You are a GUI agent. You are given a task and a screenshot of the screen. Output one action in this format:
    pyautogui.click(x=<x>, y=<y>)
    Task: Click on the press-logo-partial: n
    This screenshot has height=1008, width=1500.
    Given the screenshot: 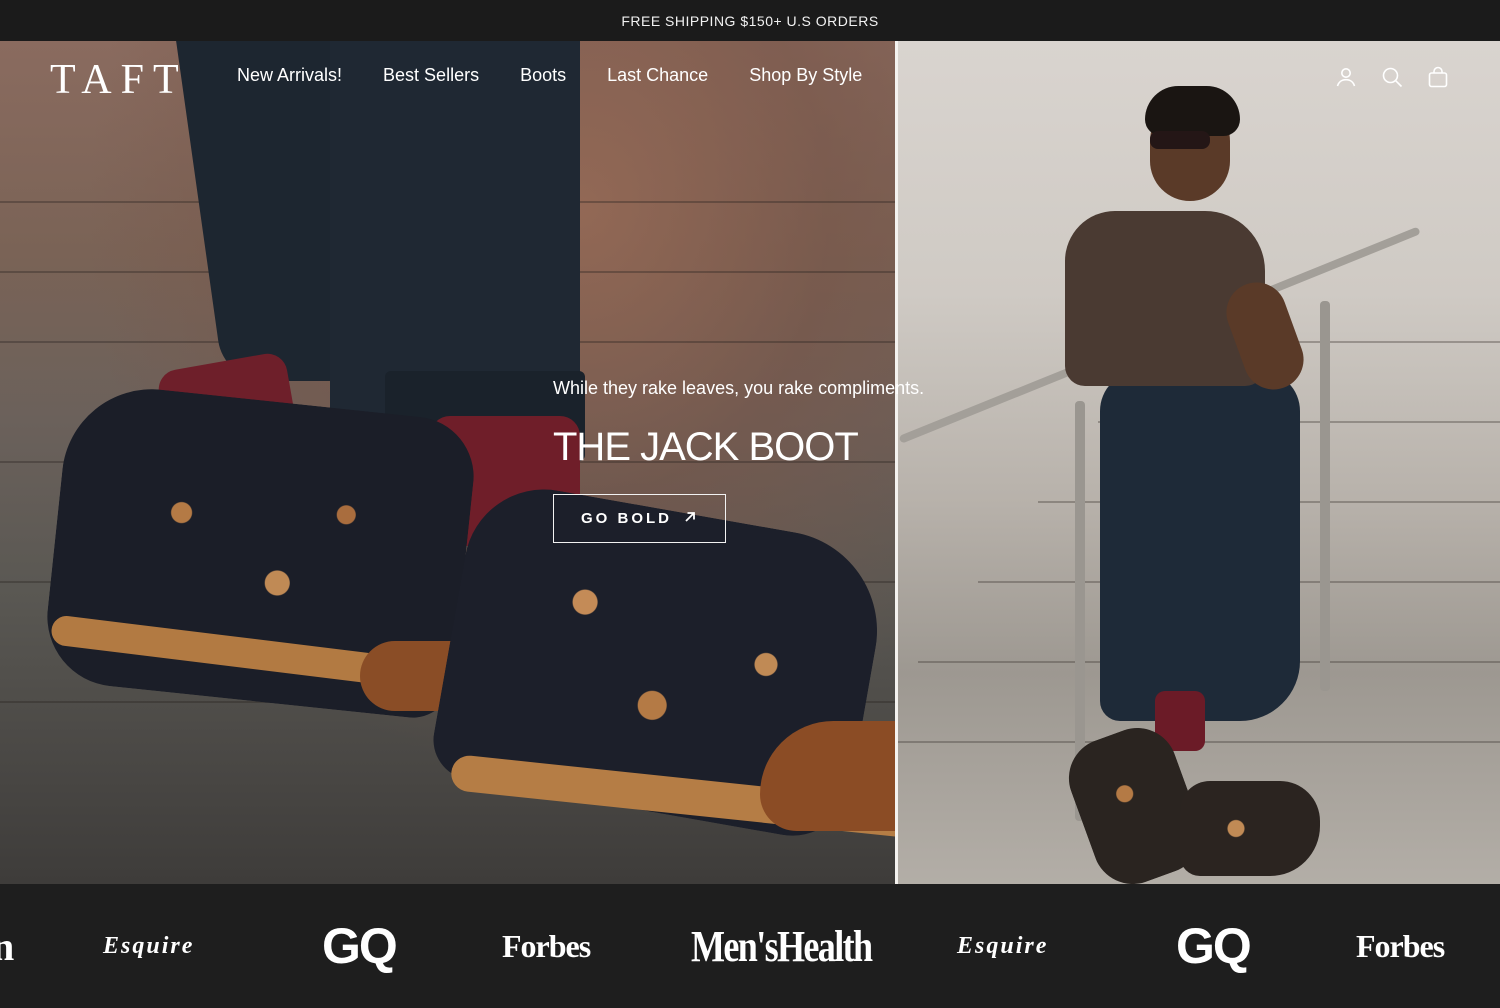 What is the action you would take?
    pyautogui.click(x=7, y=946)
    